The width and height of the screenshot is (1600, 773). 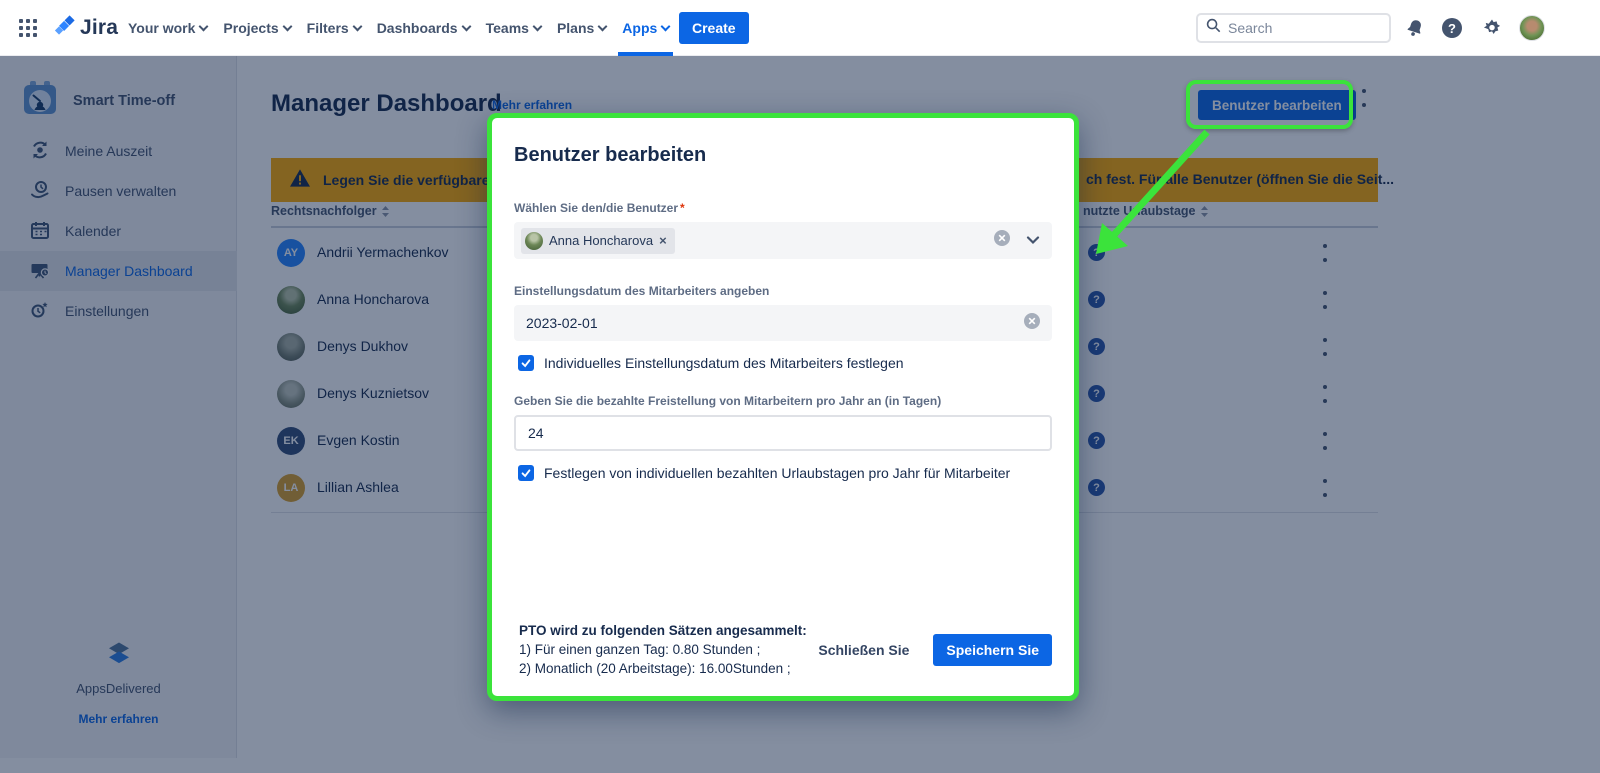 I want to click on user-select-label: Wählen Sie den/die Benutzer *, so click(x=599, y=208).